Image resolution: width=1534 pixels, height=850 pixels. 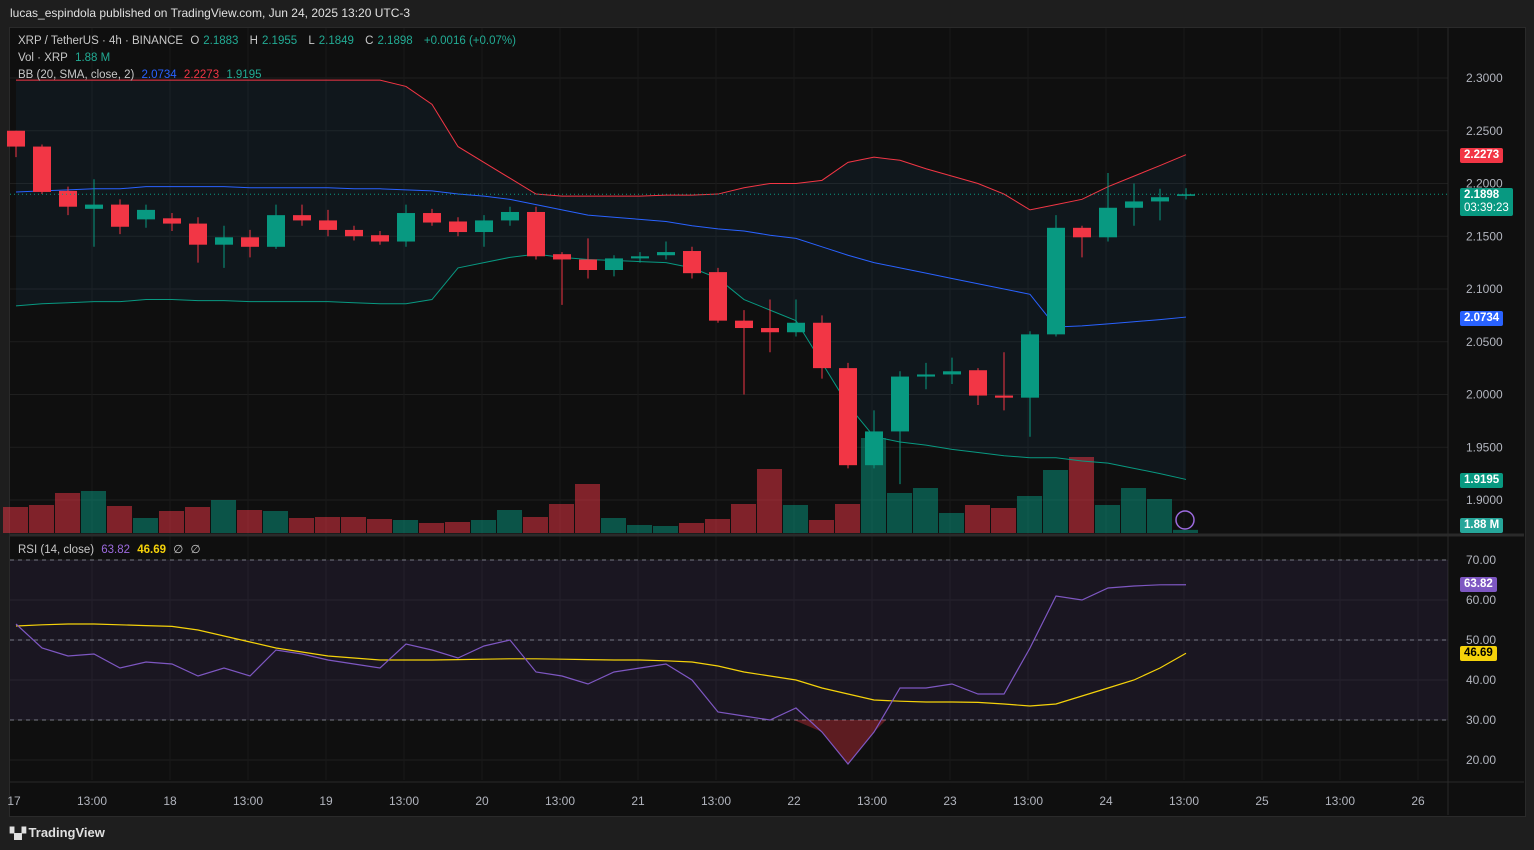 What do you see at coordinates (336, 41) in the screenshot?
I see `l-value: 2.1849` at bounding box center [336, 41].